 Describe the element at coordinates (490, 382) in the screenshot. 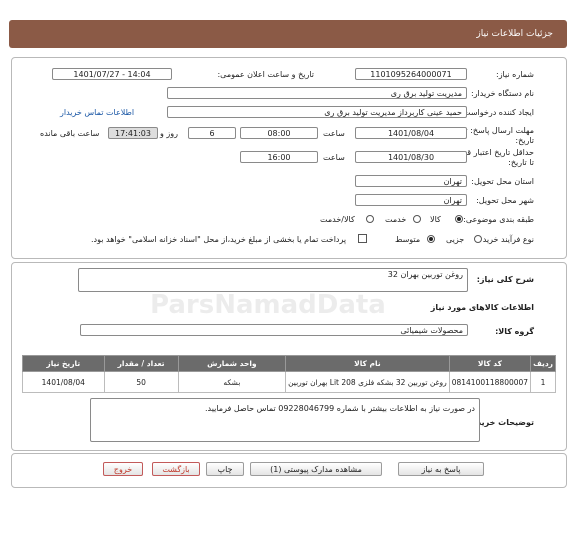

I see `goods-code: 0814100118800007` at that location.